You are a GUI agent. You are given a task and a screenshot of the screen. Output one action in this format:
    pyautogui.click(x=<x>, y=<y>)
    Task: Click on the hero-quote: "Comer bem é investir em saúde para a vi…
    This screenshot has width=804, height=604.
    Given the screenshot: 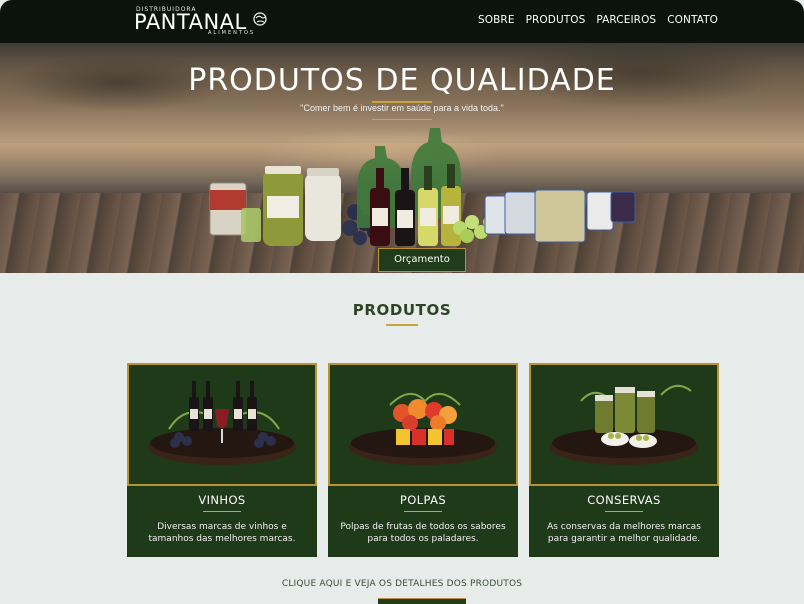 What is the action you would take?
    pyautogui.click(x=402, y=108)
    